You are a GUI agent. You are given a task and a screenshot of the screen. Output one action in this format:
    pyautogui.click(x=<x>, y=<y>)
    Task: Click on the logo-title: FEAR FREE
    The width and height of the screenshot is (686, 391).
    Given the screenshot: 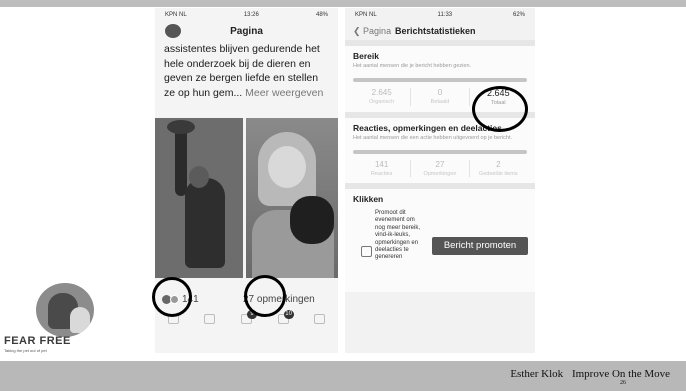 What is the action you would take?
    pyautogui.click(x=37, y=341)
    